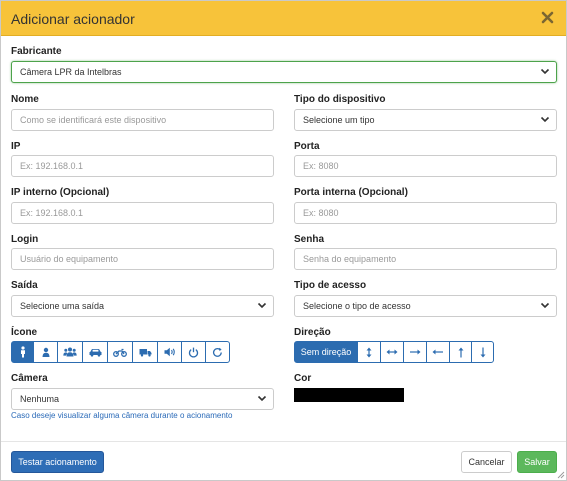 The height and width of the screenshot is (481, 567). Describe the element at coordinates (537, 462) in the screenshot. I see `save-button: Salvar` at that location.